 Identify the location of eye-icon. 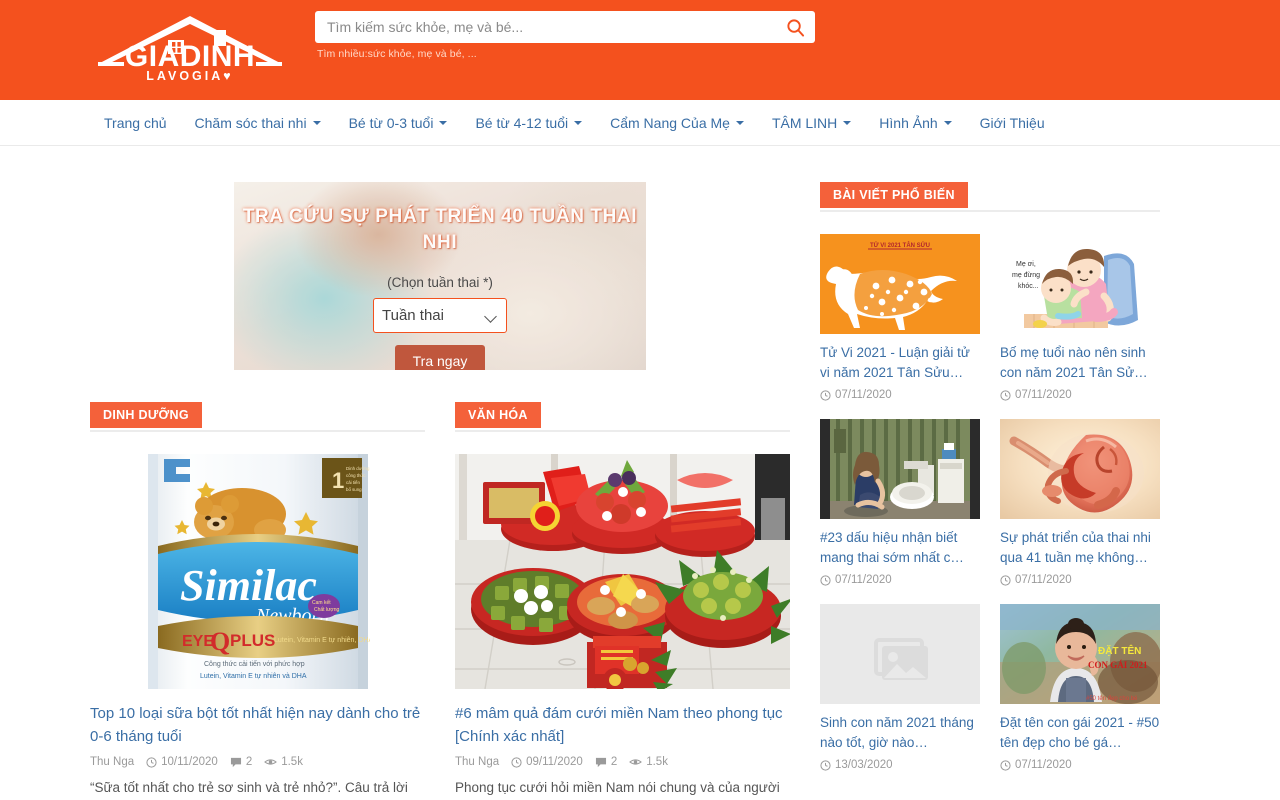
(271, 762).